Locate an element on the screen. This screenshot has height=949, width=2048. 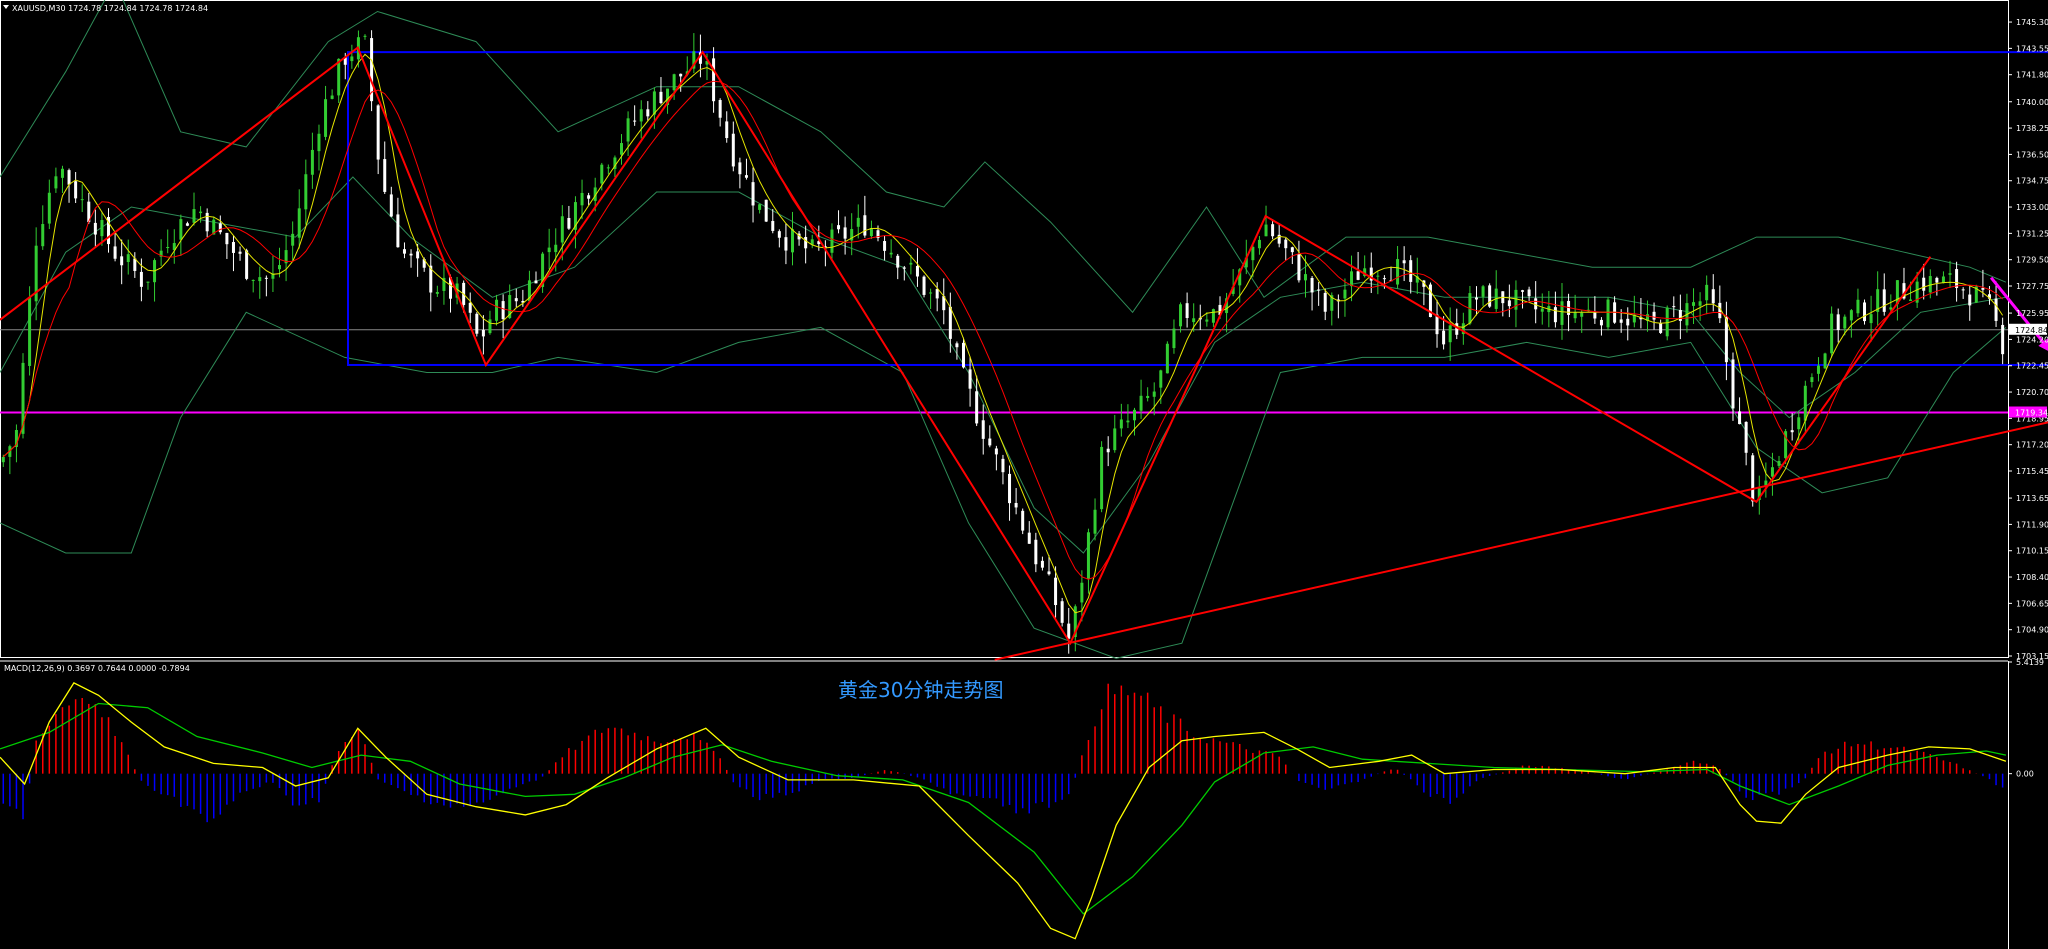
price-tick-label: 1733.00 is located at coordinates (2032, 207).